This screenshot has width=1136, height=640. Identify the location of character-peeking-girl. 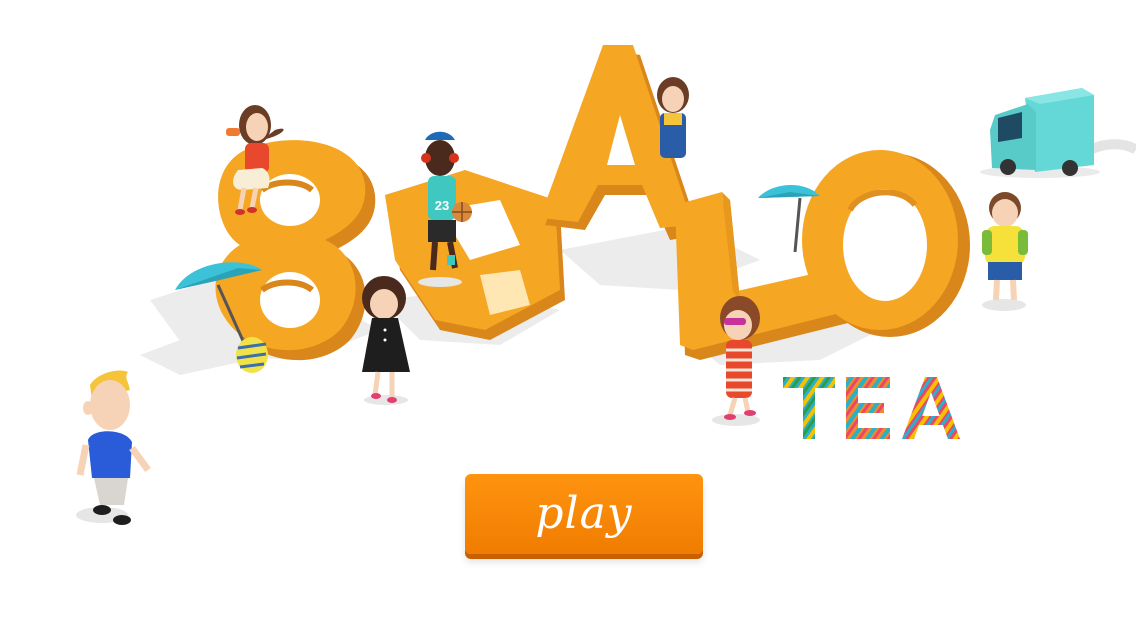
(673, 117).